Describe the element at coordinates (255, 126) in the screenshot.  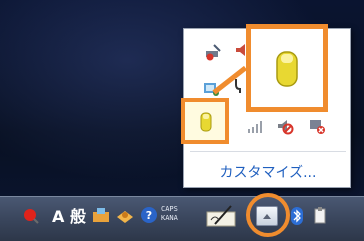
I see `signal-bars-icon` at that location.